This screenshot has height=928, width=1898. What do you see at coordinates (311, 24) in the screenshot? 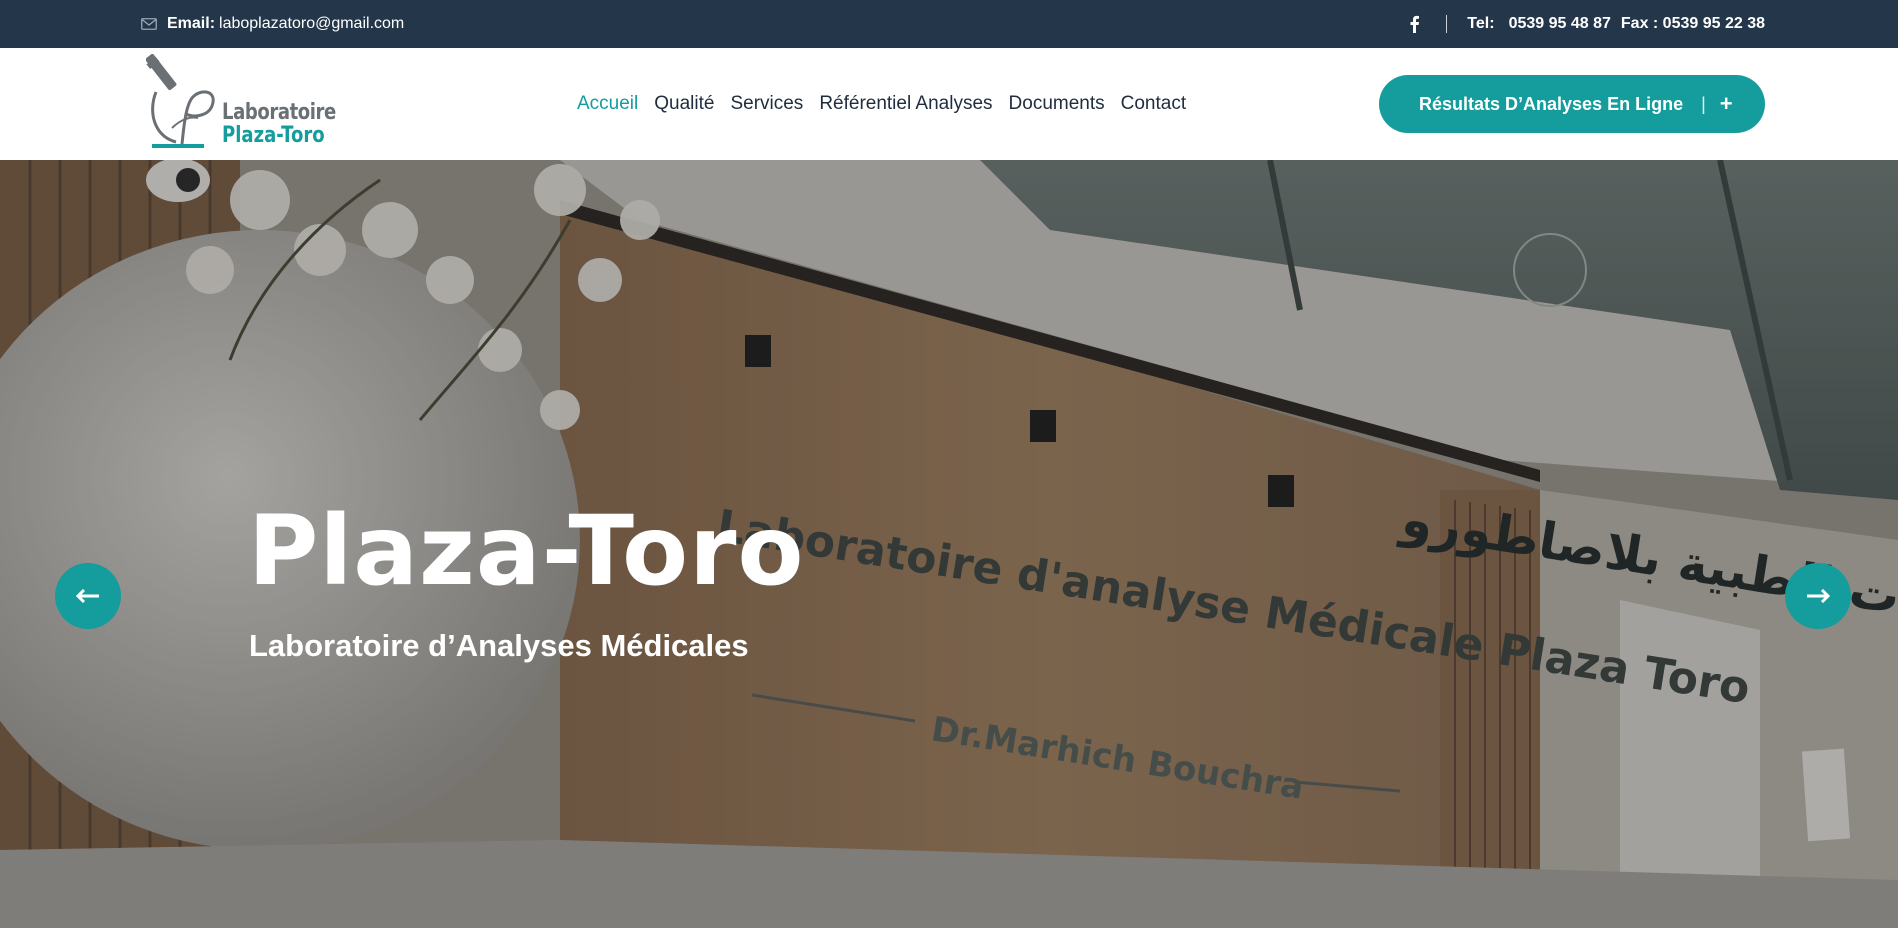
I see `email-address: laboplazatoro@gmail.com` at bounding box center [311, 24].